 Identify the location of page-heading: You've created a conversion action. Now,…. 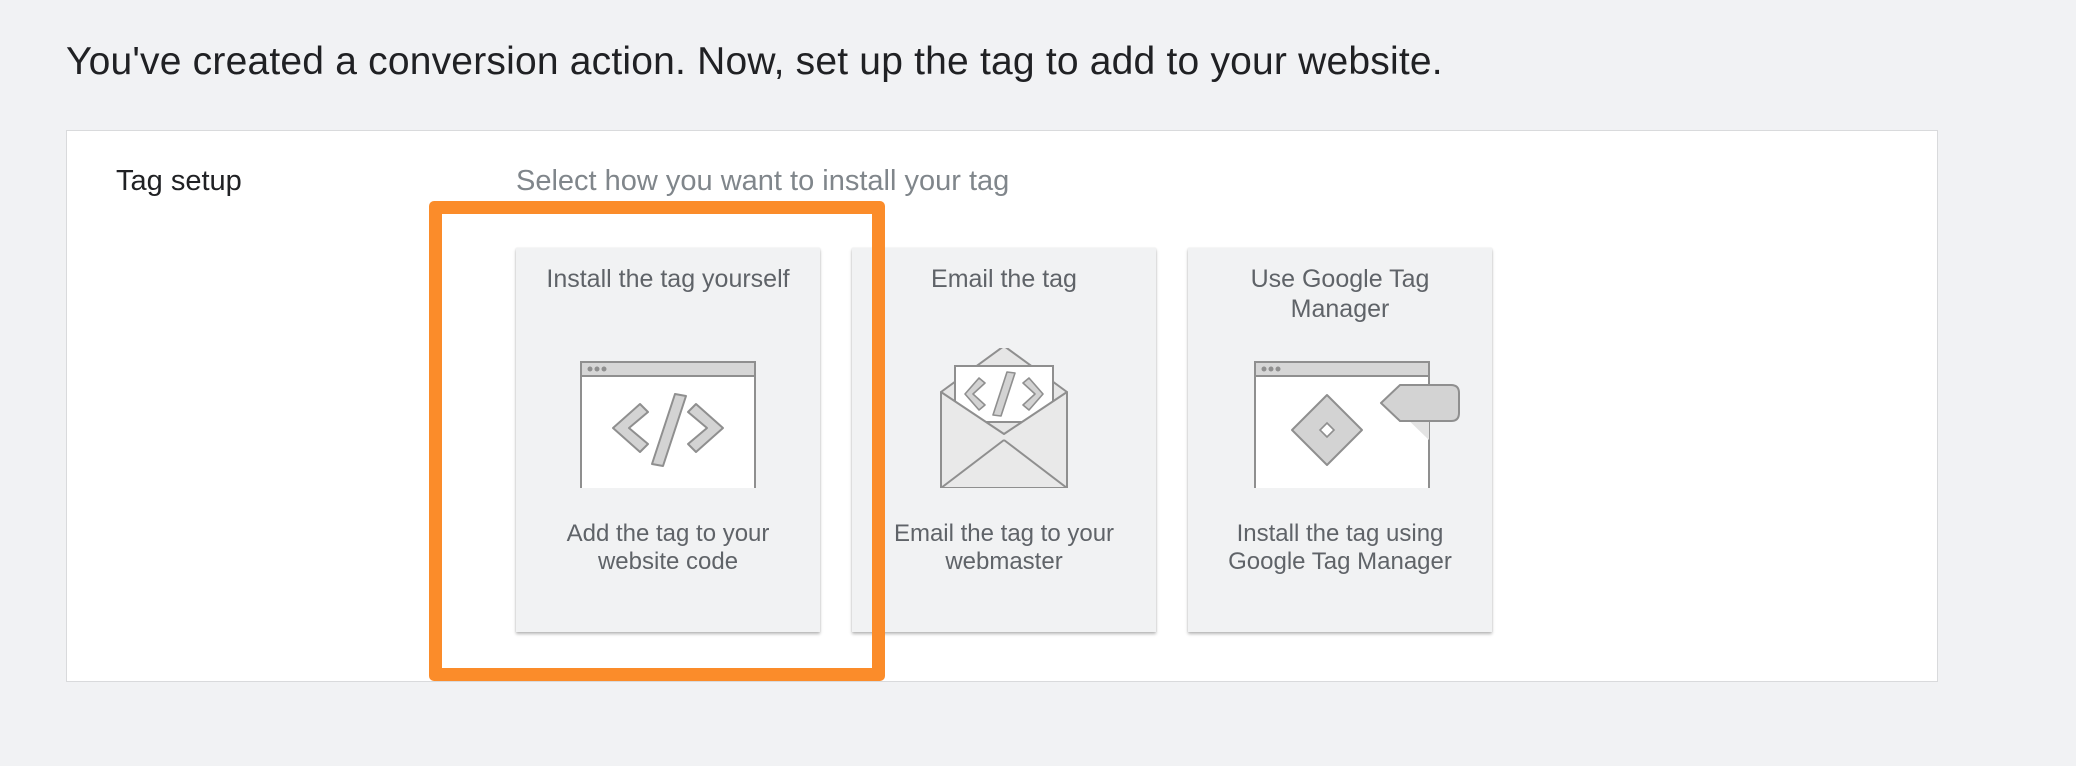
(754, 61).